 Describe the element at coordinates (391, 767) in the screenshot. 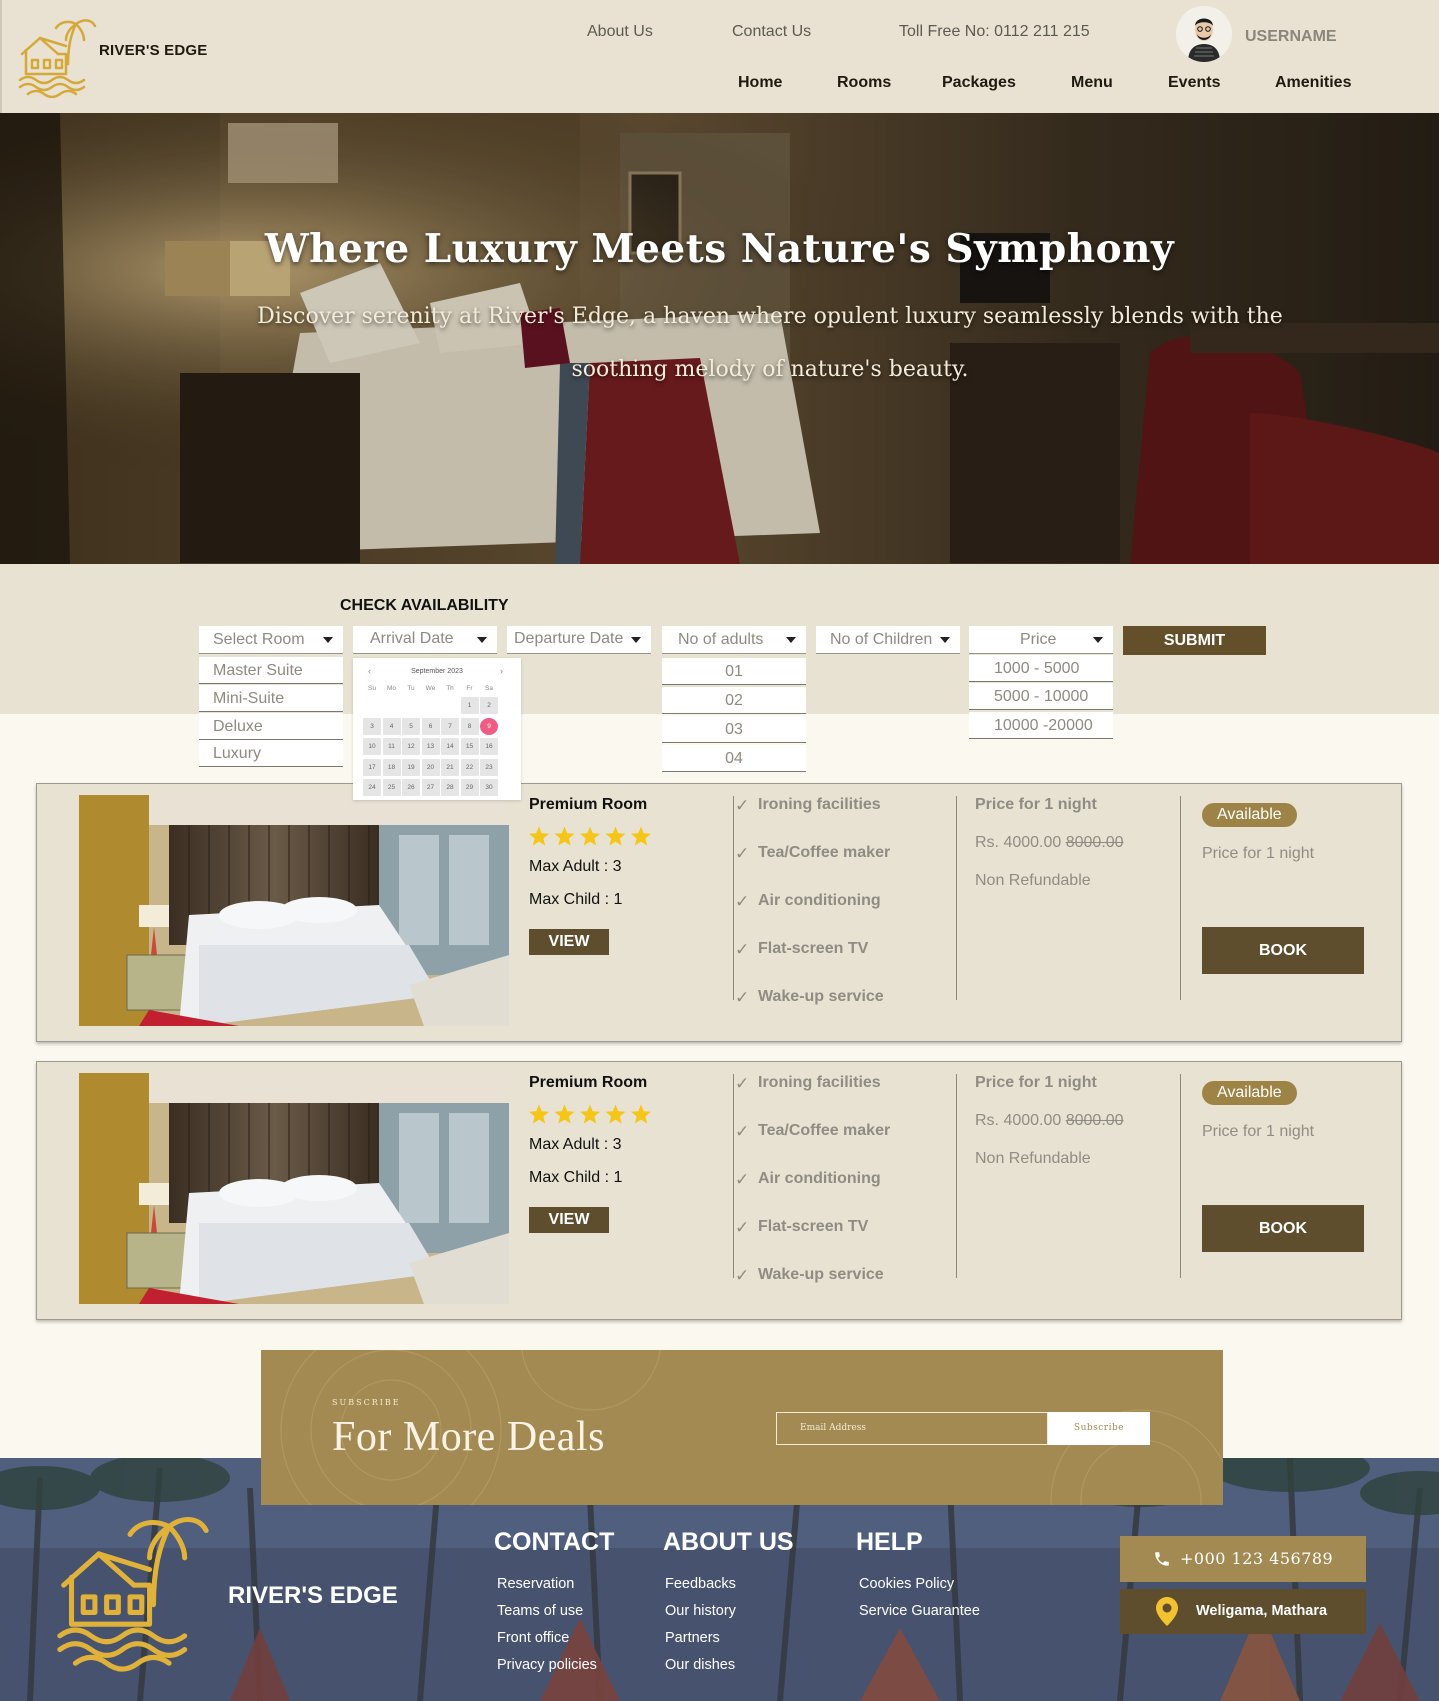

I see `calendar-day: 18` at that location.